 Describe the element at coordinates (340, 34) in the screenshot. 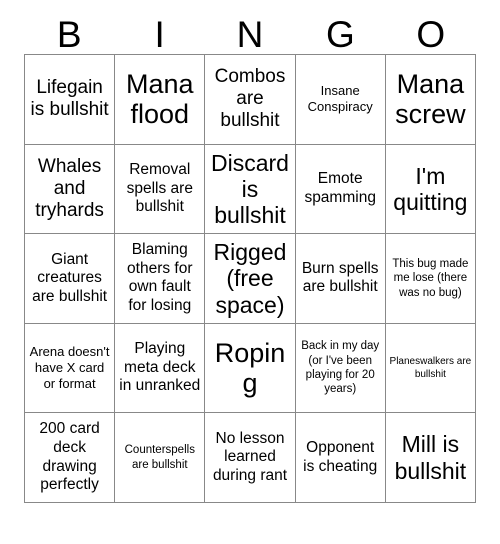

I see `header-letter-g: G` at that location.